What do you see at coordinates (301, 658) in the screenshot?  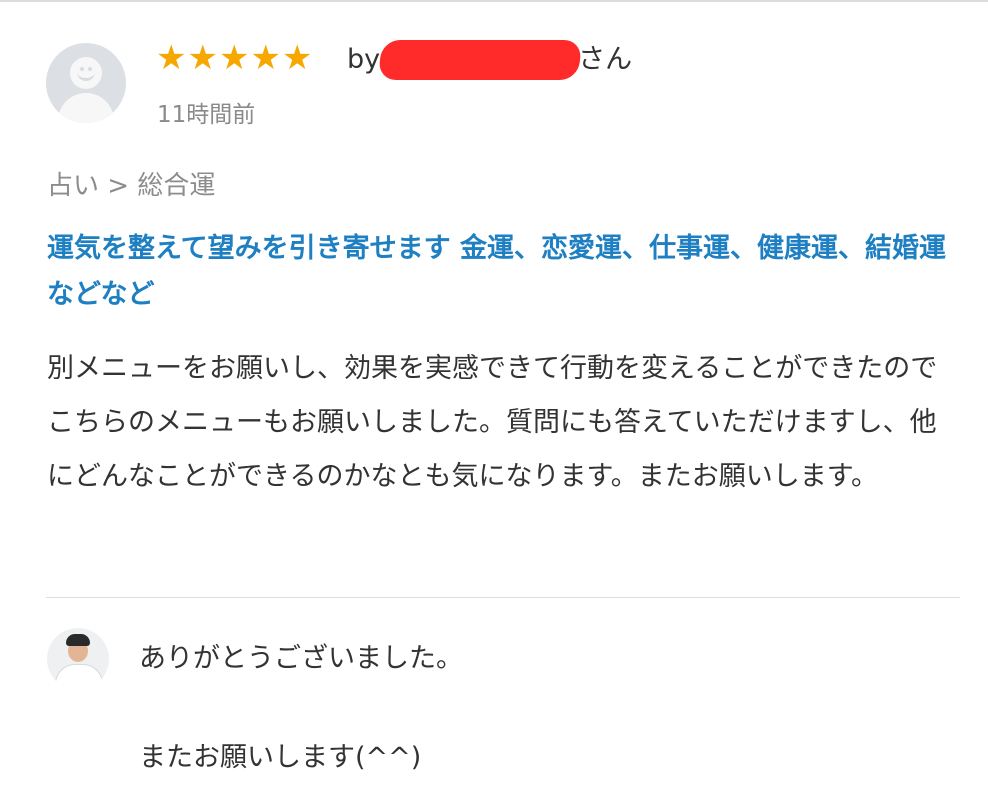 I see `seller-reply-line-1: ありがとうございました。` at bounding box center [301, 658].